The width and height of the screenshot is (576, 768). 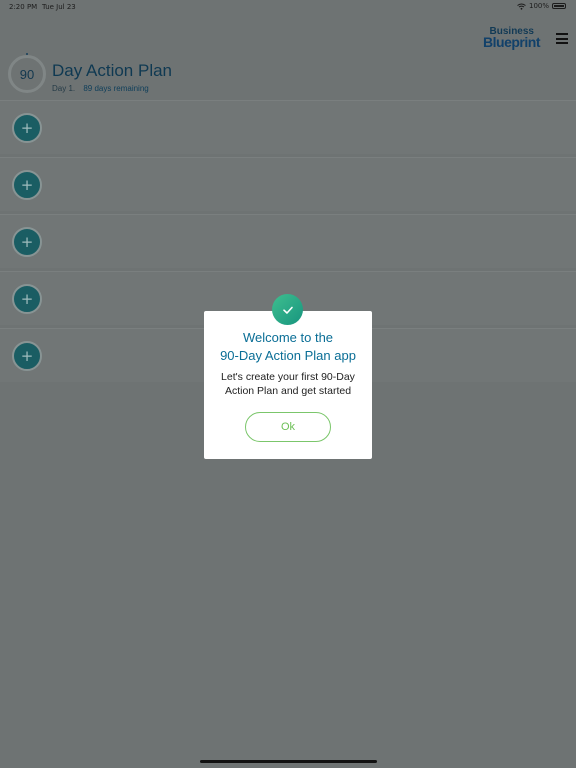 I want to click on status-indicators: 100%, so click(x=541, y=6).